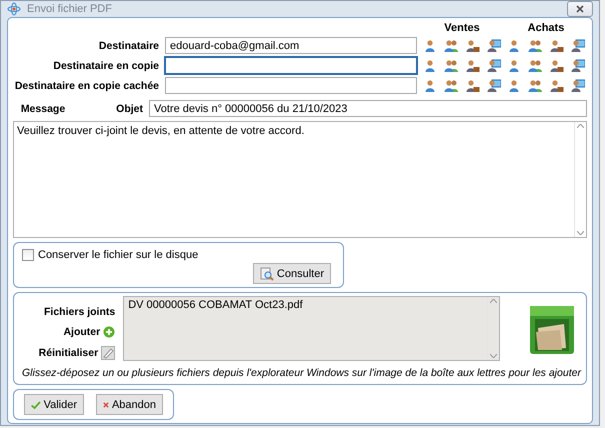 The image size is (605, 428). What do you see at coordinates (546, 28) in the screenshot?
I see `group-heading: Achats` at bounding box center [546, 28].